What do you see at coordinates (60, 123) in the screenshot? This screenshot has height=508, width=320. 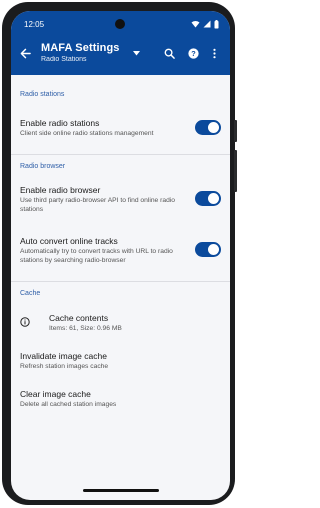 I see `item-title: Enable radio stations` at bounding box center [60, 123].